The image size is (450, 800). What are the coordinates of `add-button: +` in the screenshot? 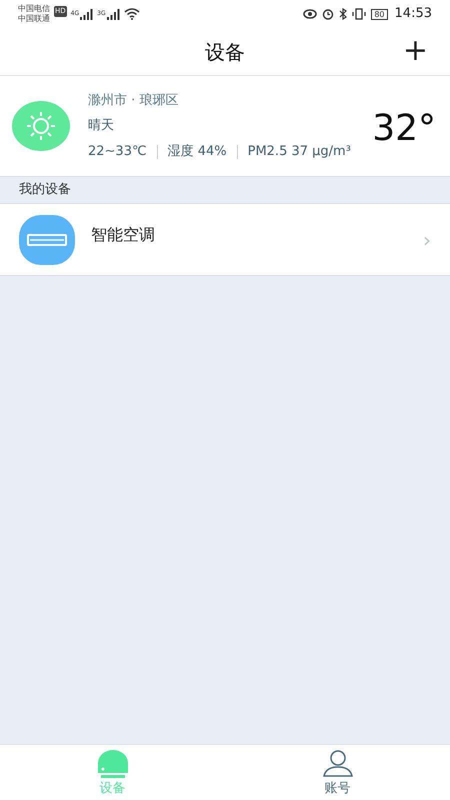 It's located at (415, 51).